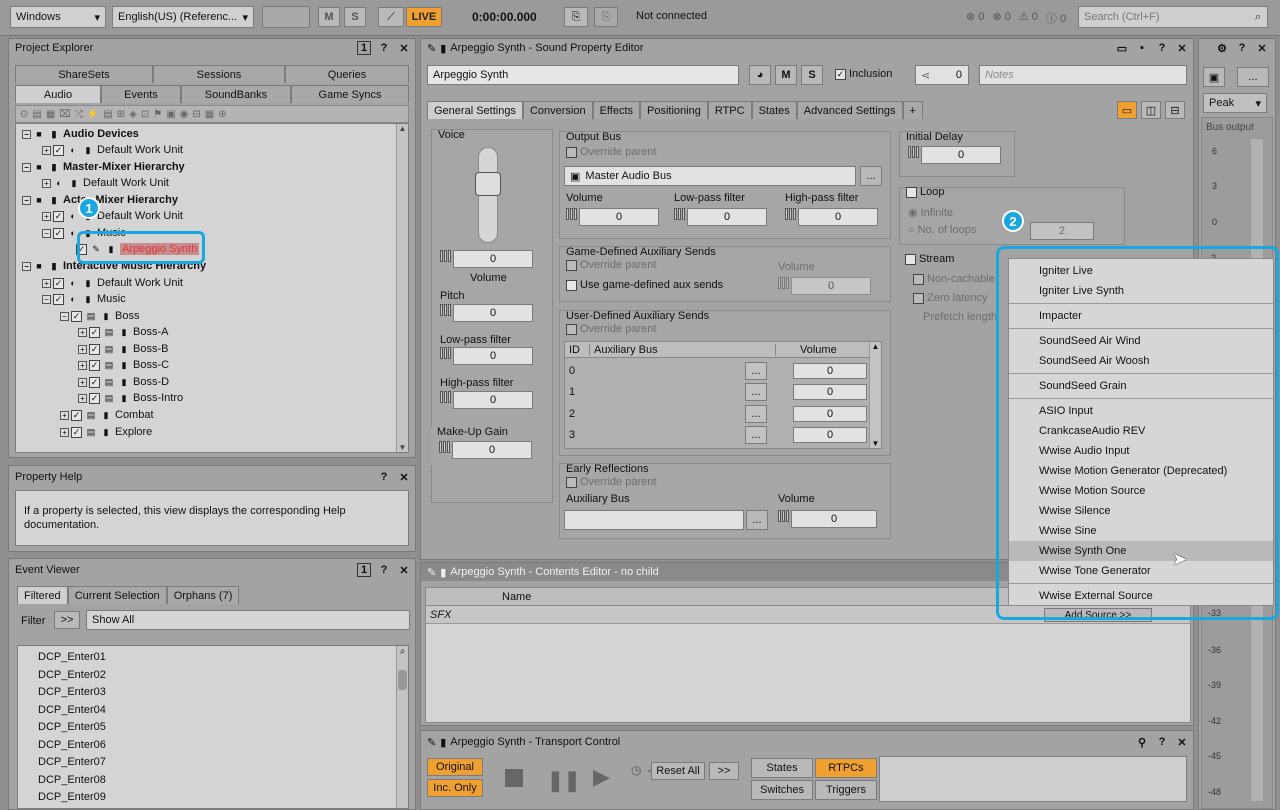  Describe the element at coordinates (619, 217) in the screenshot. I see `output-volume-value: 0` at that location.